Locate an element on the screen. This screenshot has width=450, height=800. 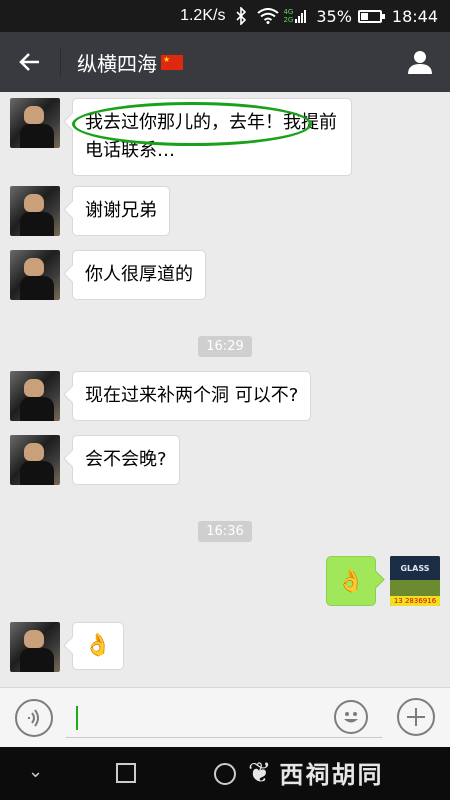
nav-recent-icon is located at coordinates (225, 774).